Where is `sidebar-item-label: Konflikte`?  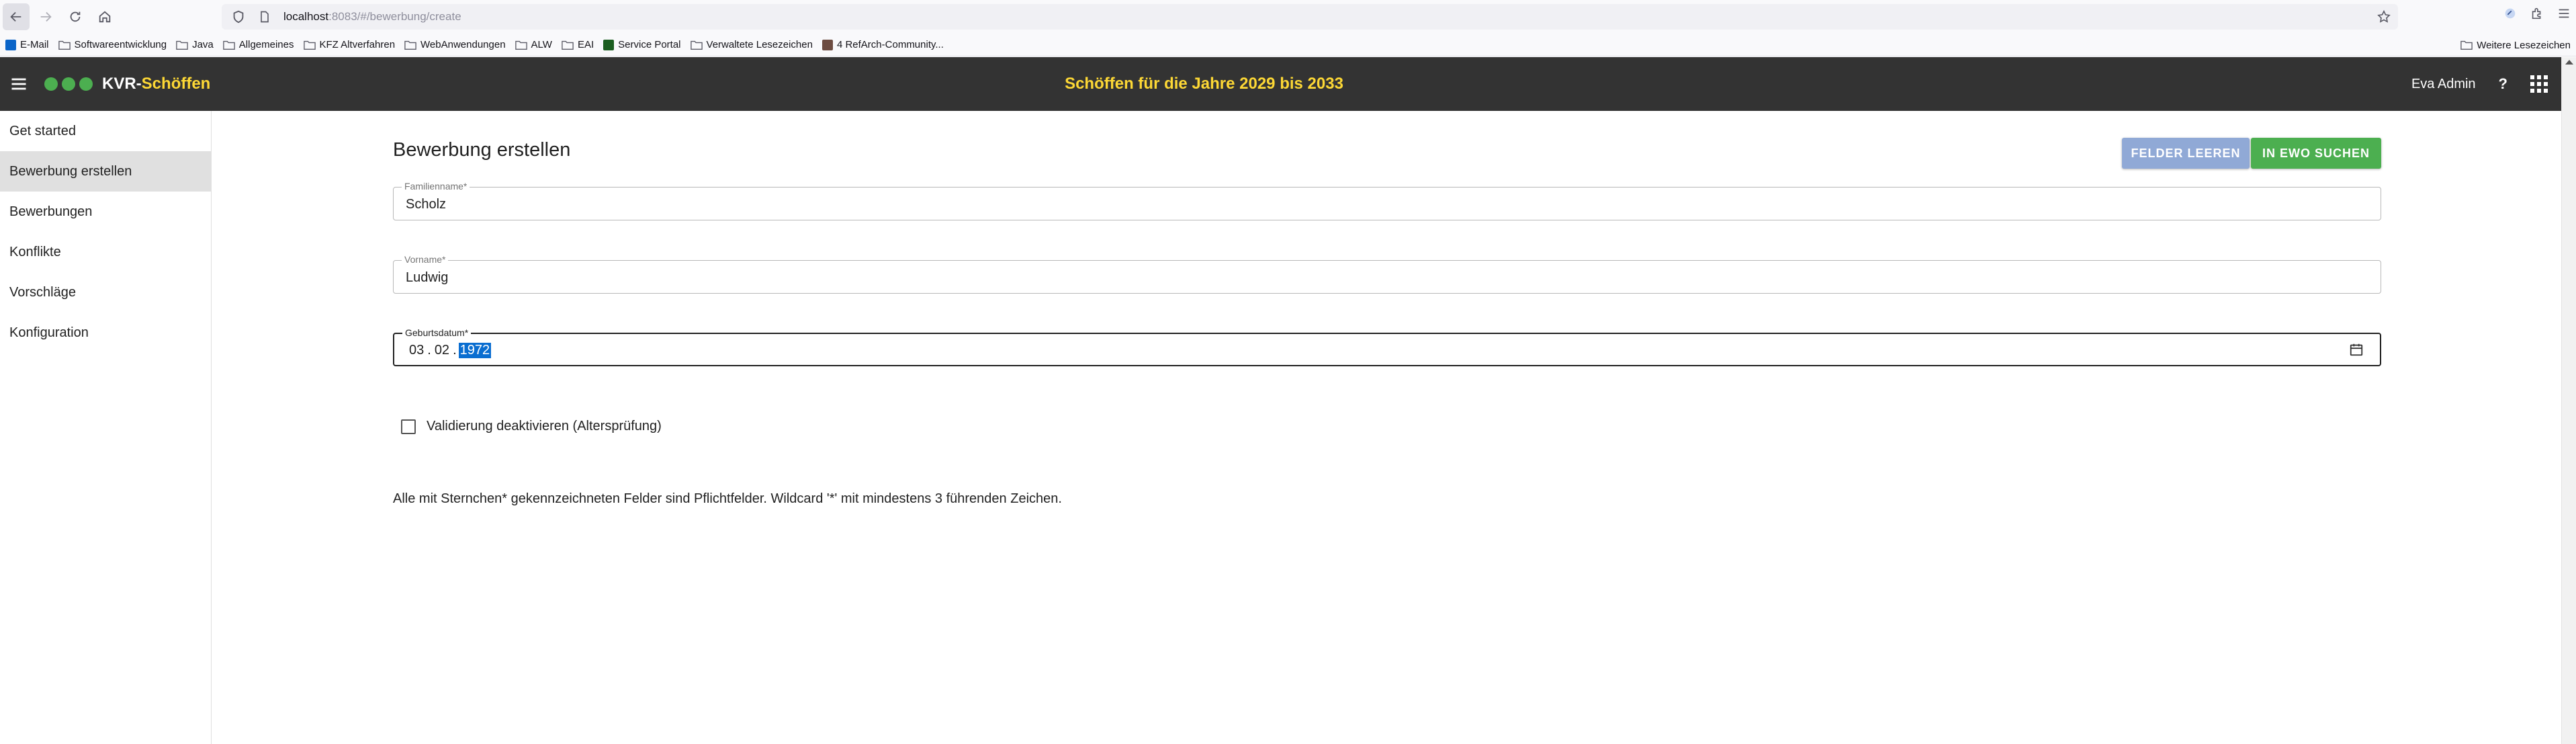 sidebar-item-label: Konflikte is located at coordinates (35, 251).